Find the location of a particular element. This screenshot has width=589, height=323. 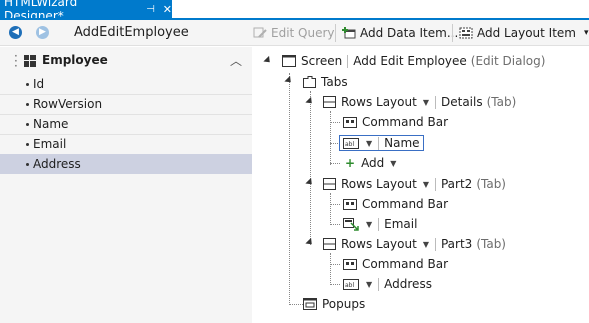

screen-icon is located at coordinates (289, 61).